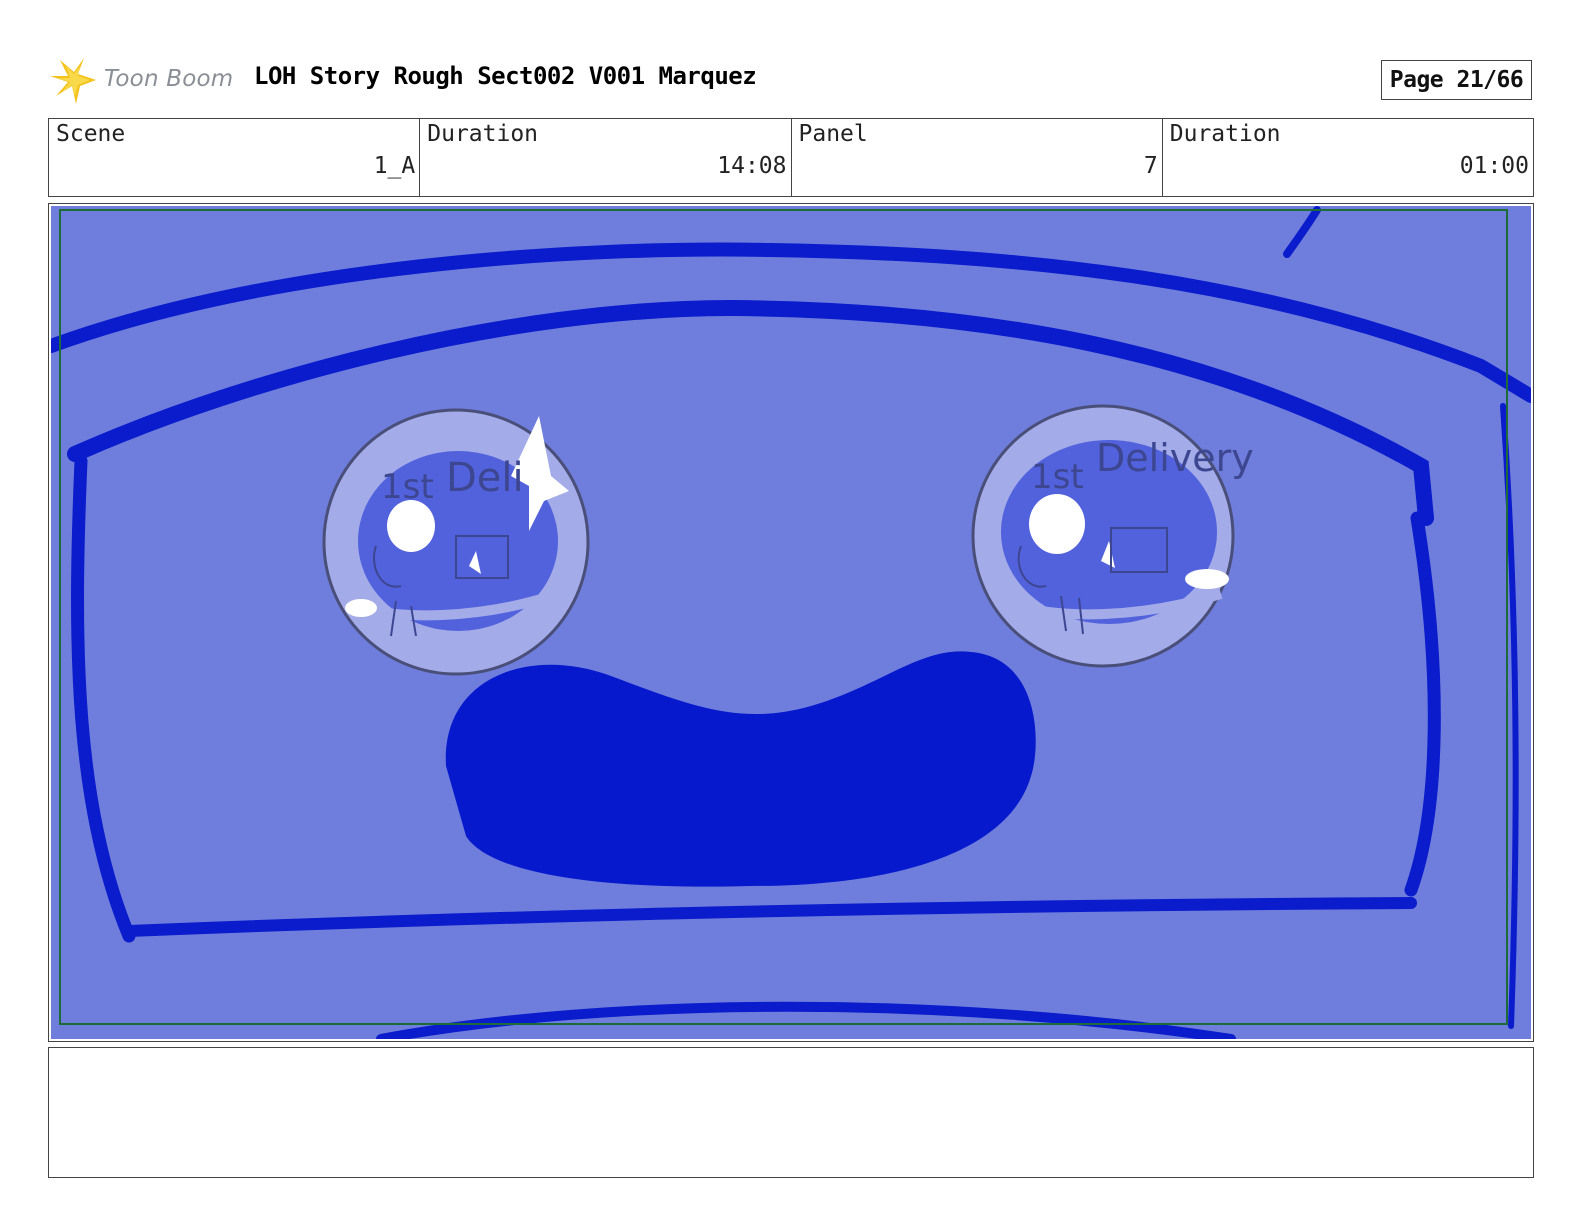  What do you see at coordinates (791, 1112) in the screenshot?
I see `panel-notes-box` at bounding box center [791, 1112].